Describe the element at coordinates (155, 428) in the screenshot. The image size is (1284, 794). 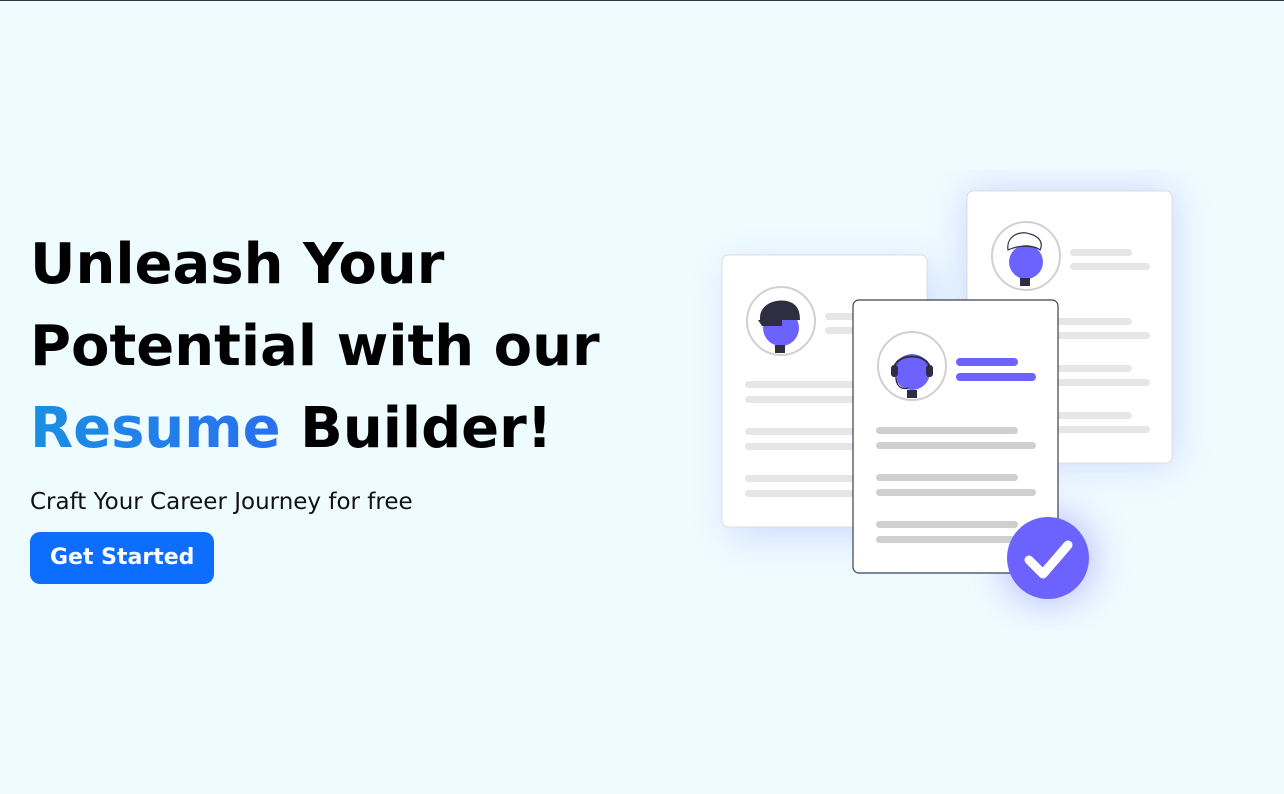
I see `headline-accent: Resume` at that location.